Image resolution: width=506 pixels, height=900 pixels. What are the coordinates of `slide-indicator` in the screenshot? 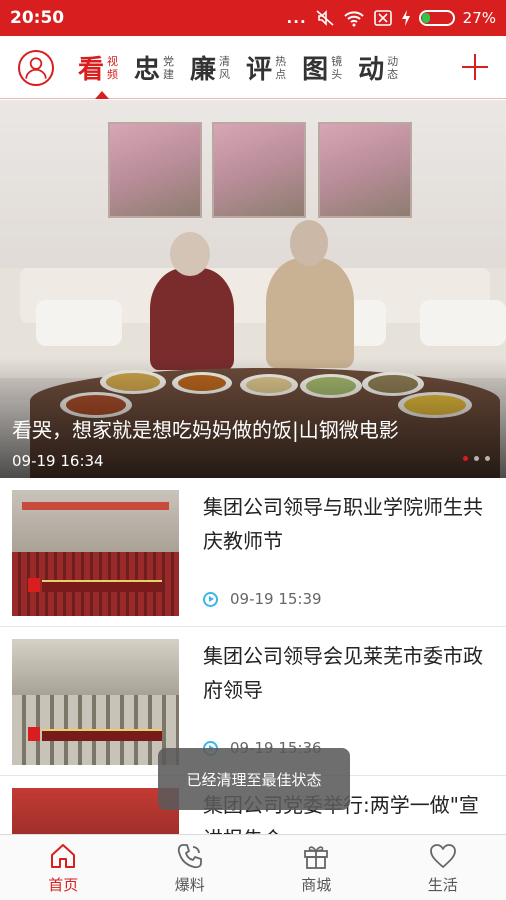 It's located at (476, 458).